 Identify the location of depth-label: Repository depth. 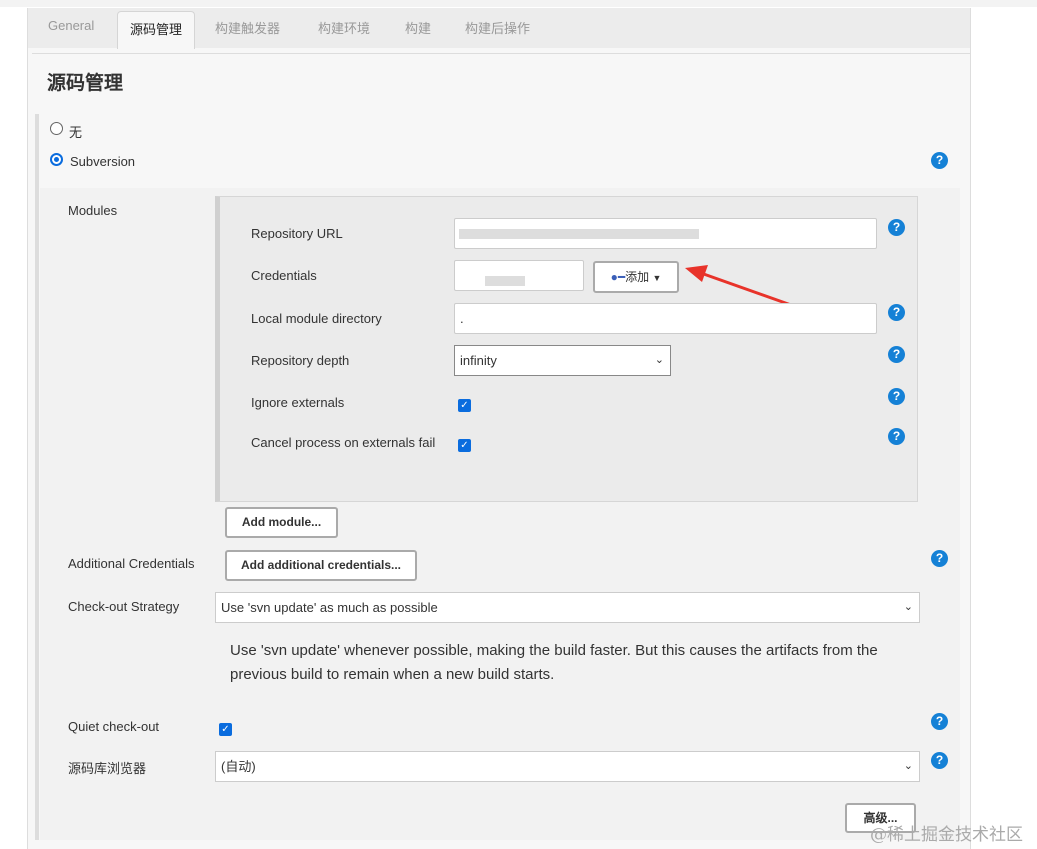
(300, 360).